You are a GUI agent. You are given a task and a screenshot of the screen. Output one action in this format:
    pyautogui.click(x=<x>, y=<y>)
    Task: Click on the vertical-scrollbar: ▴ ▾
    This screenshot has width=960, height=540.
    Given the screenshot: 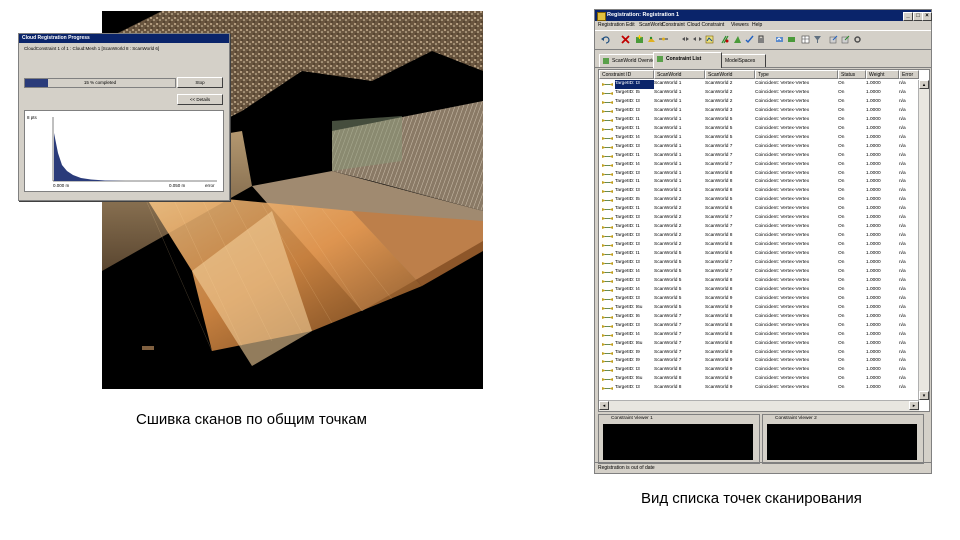 What is the action you would take?
    pyautogui.click(x=923, y=240)
    